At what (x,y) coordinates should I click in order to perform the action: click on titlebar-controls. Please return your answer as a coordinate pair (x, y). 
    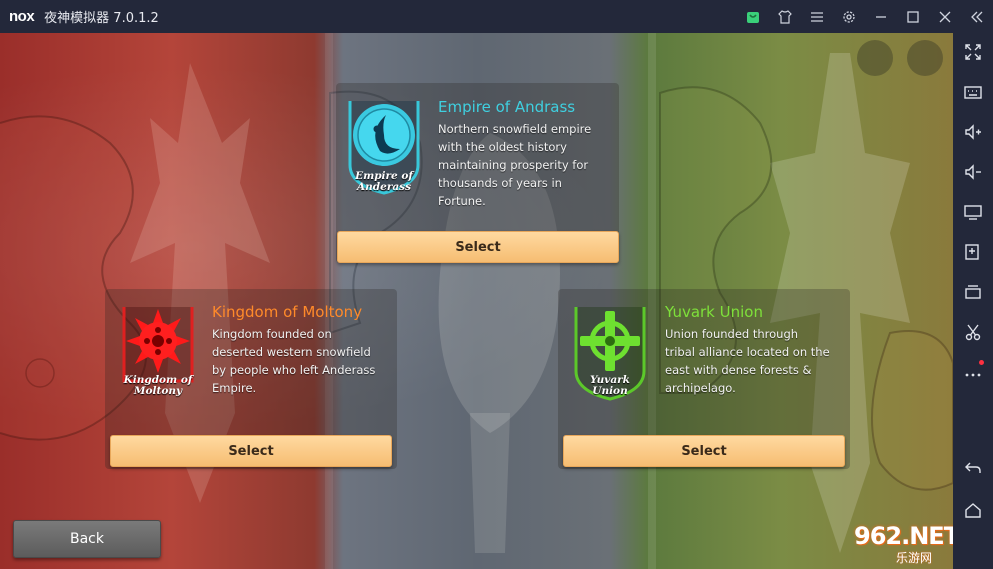
    Looking at the image, I should click on (865, 16).